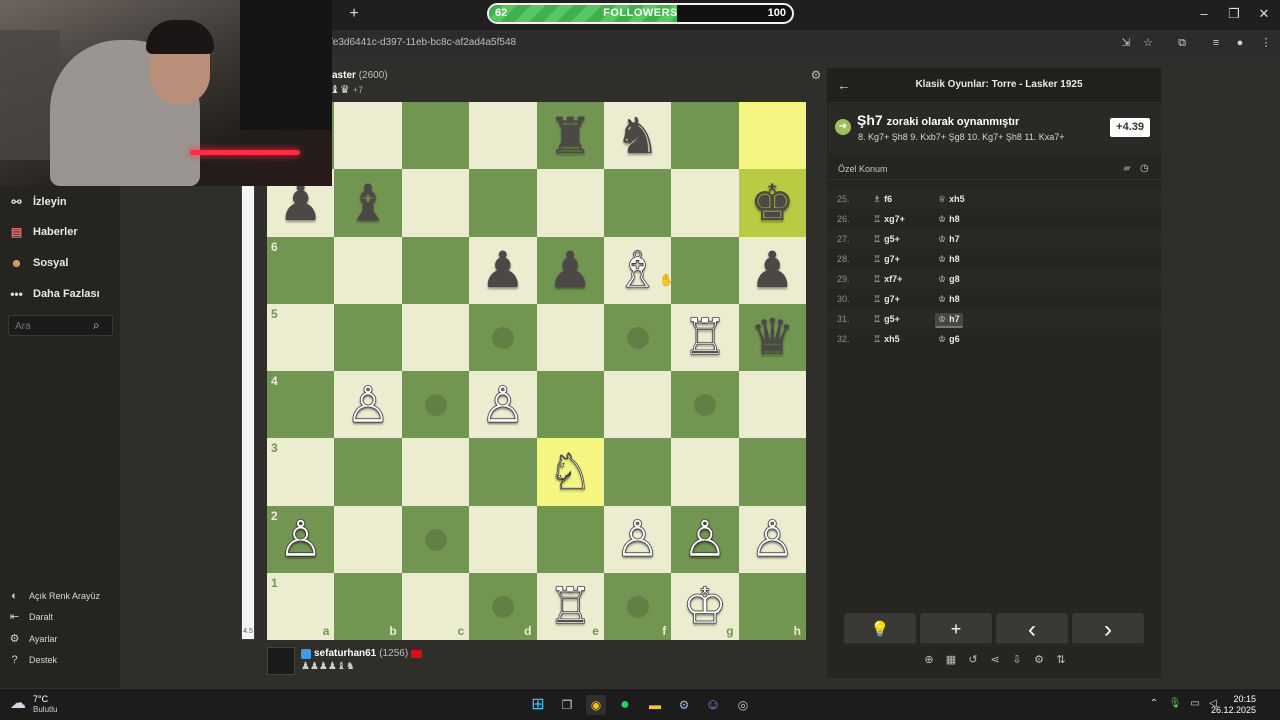 The width and height of the screenshot is (1280, 720). What do you see at coordinates (503, 203) in the screenshot?
I see `square-d7` at bounding box center [503, 203].